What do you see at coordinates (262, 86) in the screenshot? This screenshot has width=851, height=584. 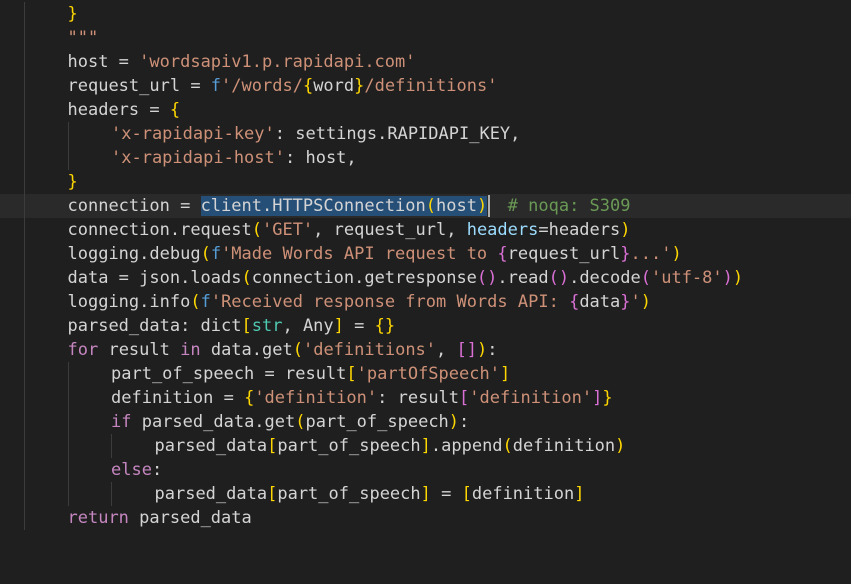 I see `code-token: '/words/` at bounding box center [262, 86].